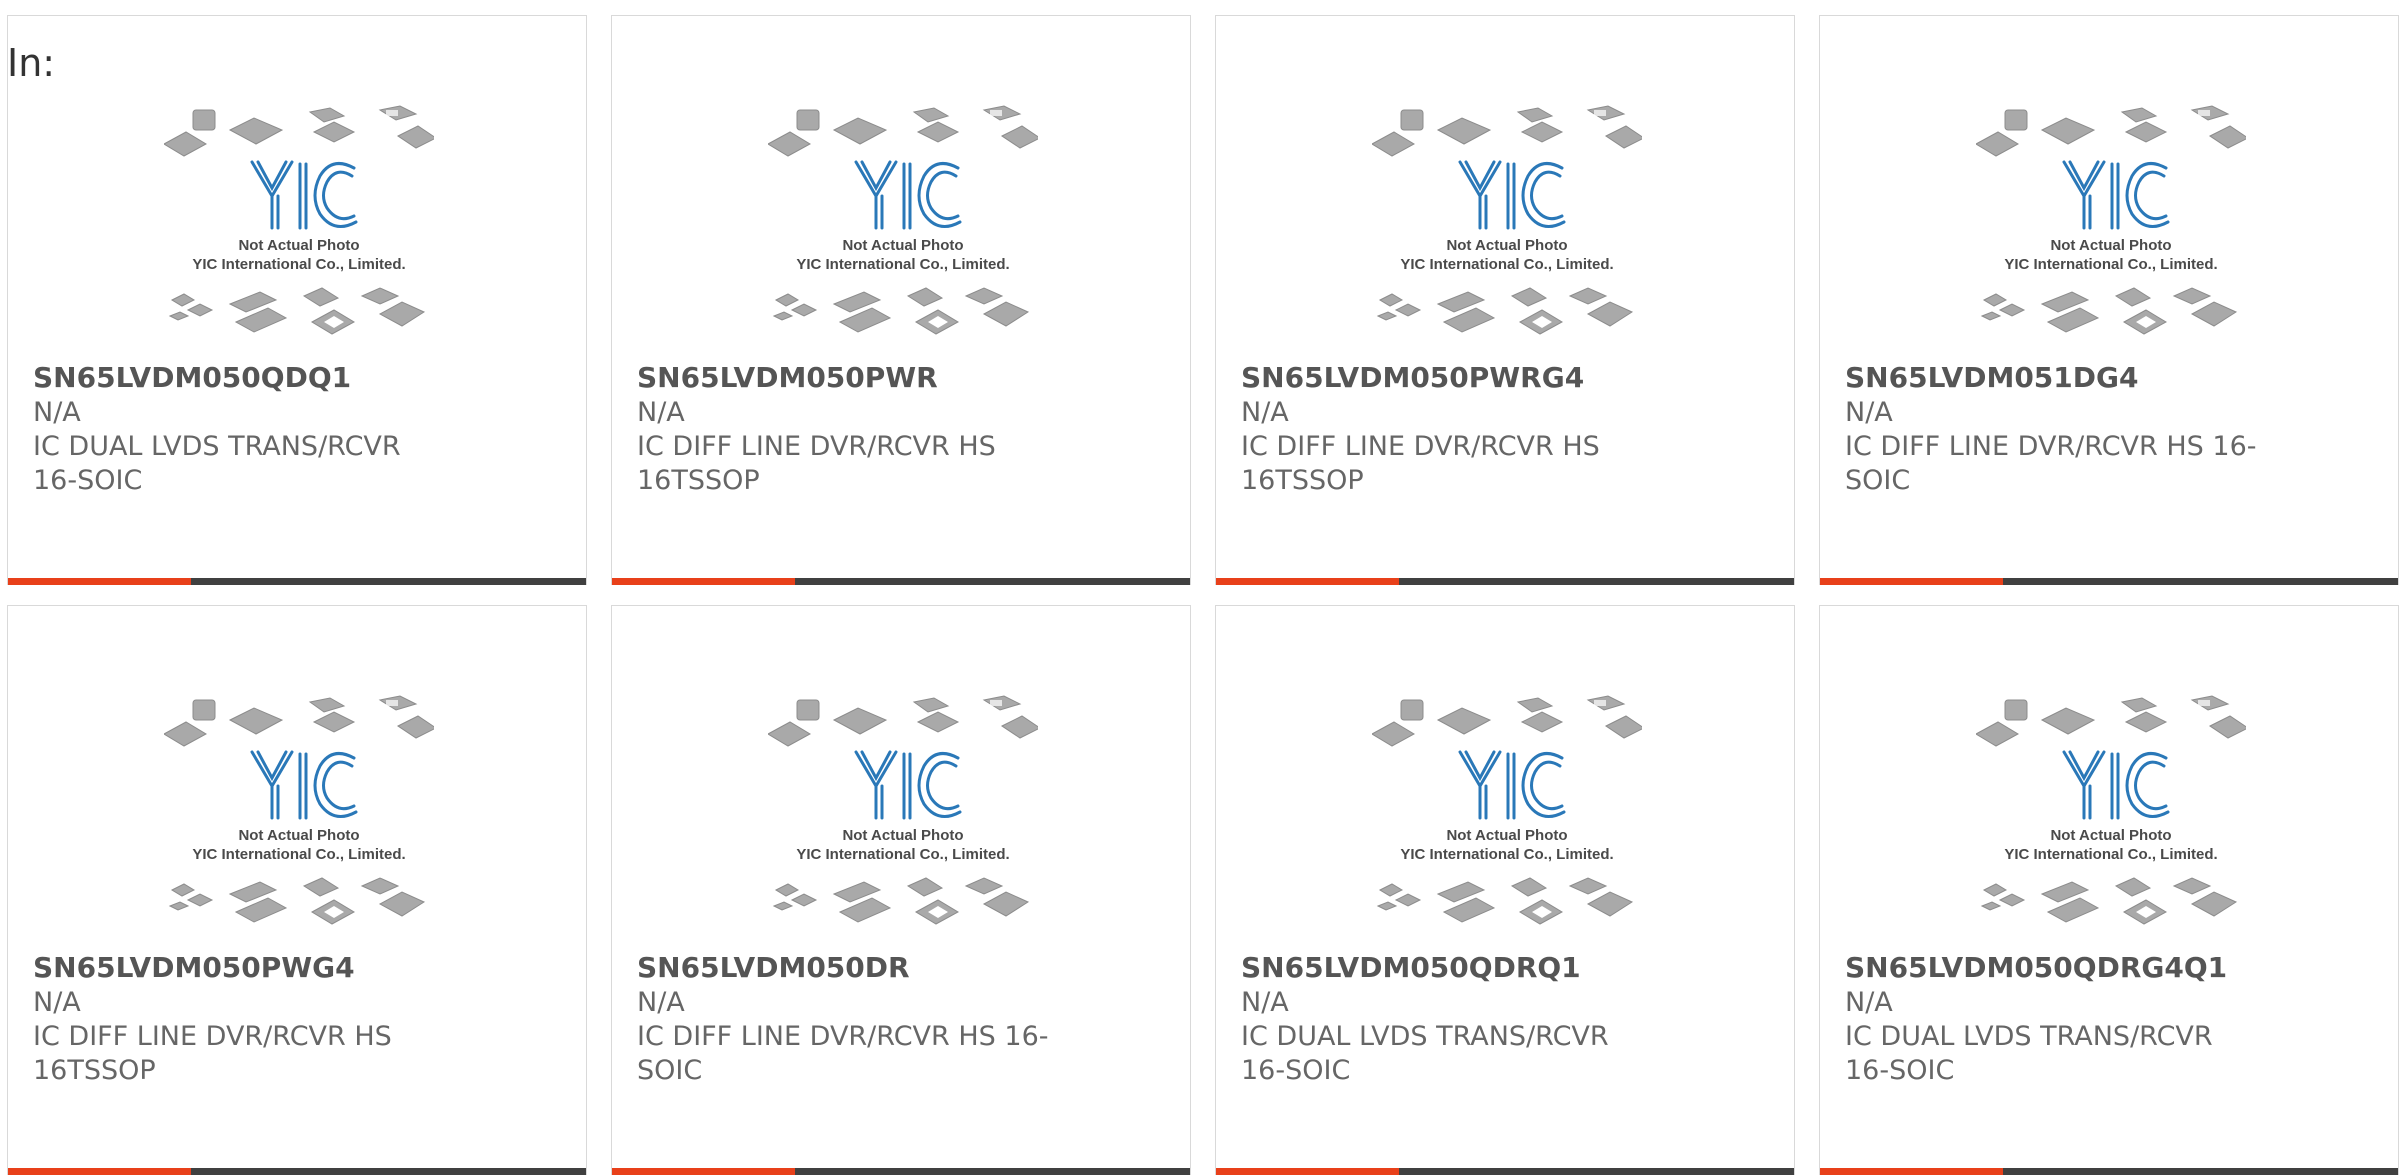  I want to click on part-number-link: SN65LVDM050QDRQ1, so click(1451, 968).